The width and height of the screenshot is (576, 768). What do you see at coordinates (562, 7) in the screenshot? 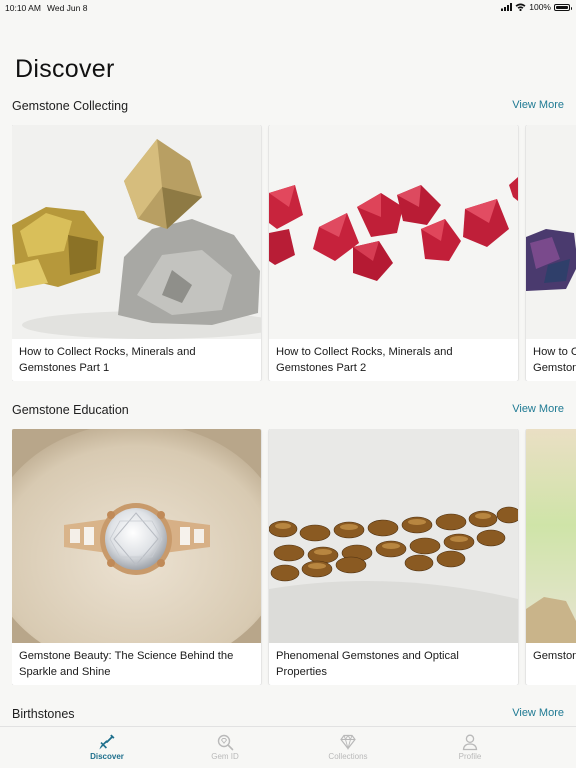
I see `battery-icon` at bounding box center [562, 7].